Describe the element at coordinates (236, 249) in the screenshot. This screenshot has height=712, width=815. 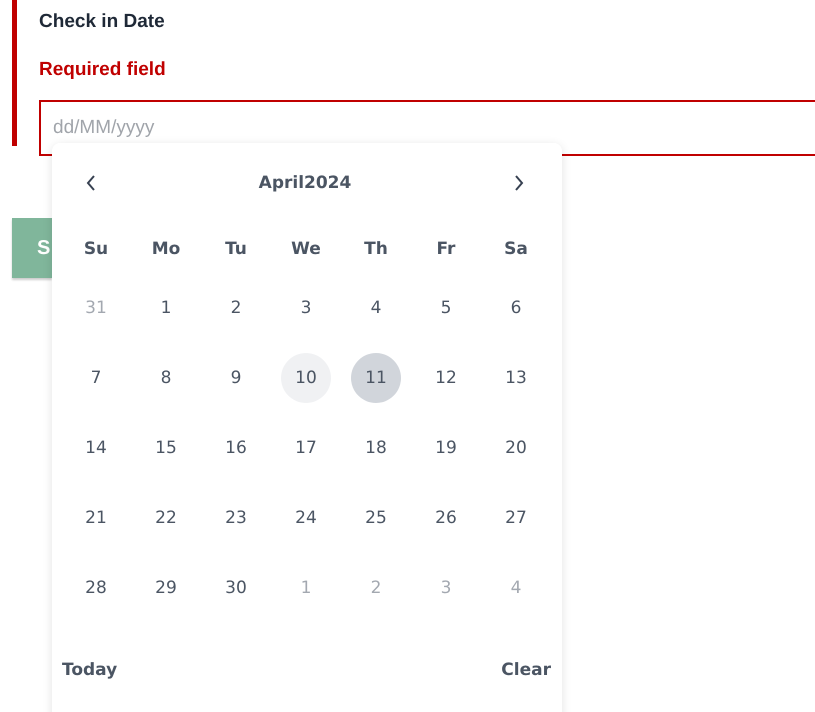
I see `weekday-label: Tu` at that location.